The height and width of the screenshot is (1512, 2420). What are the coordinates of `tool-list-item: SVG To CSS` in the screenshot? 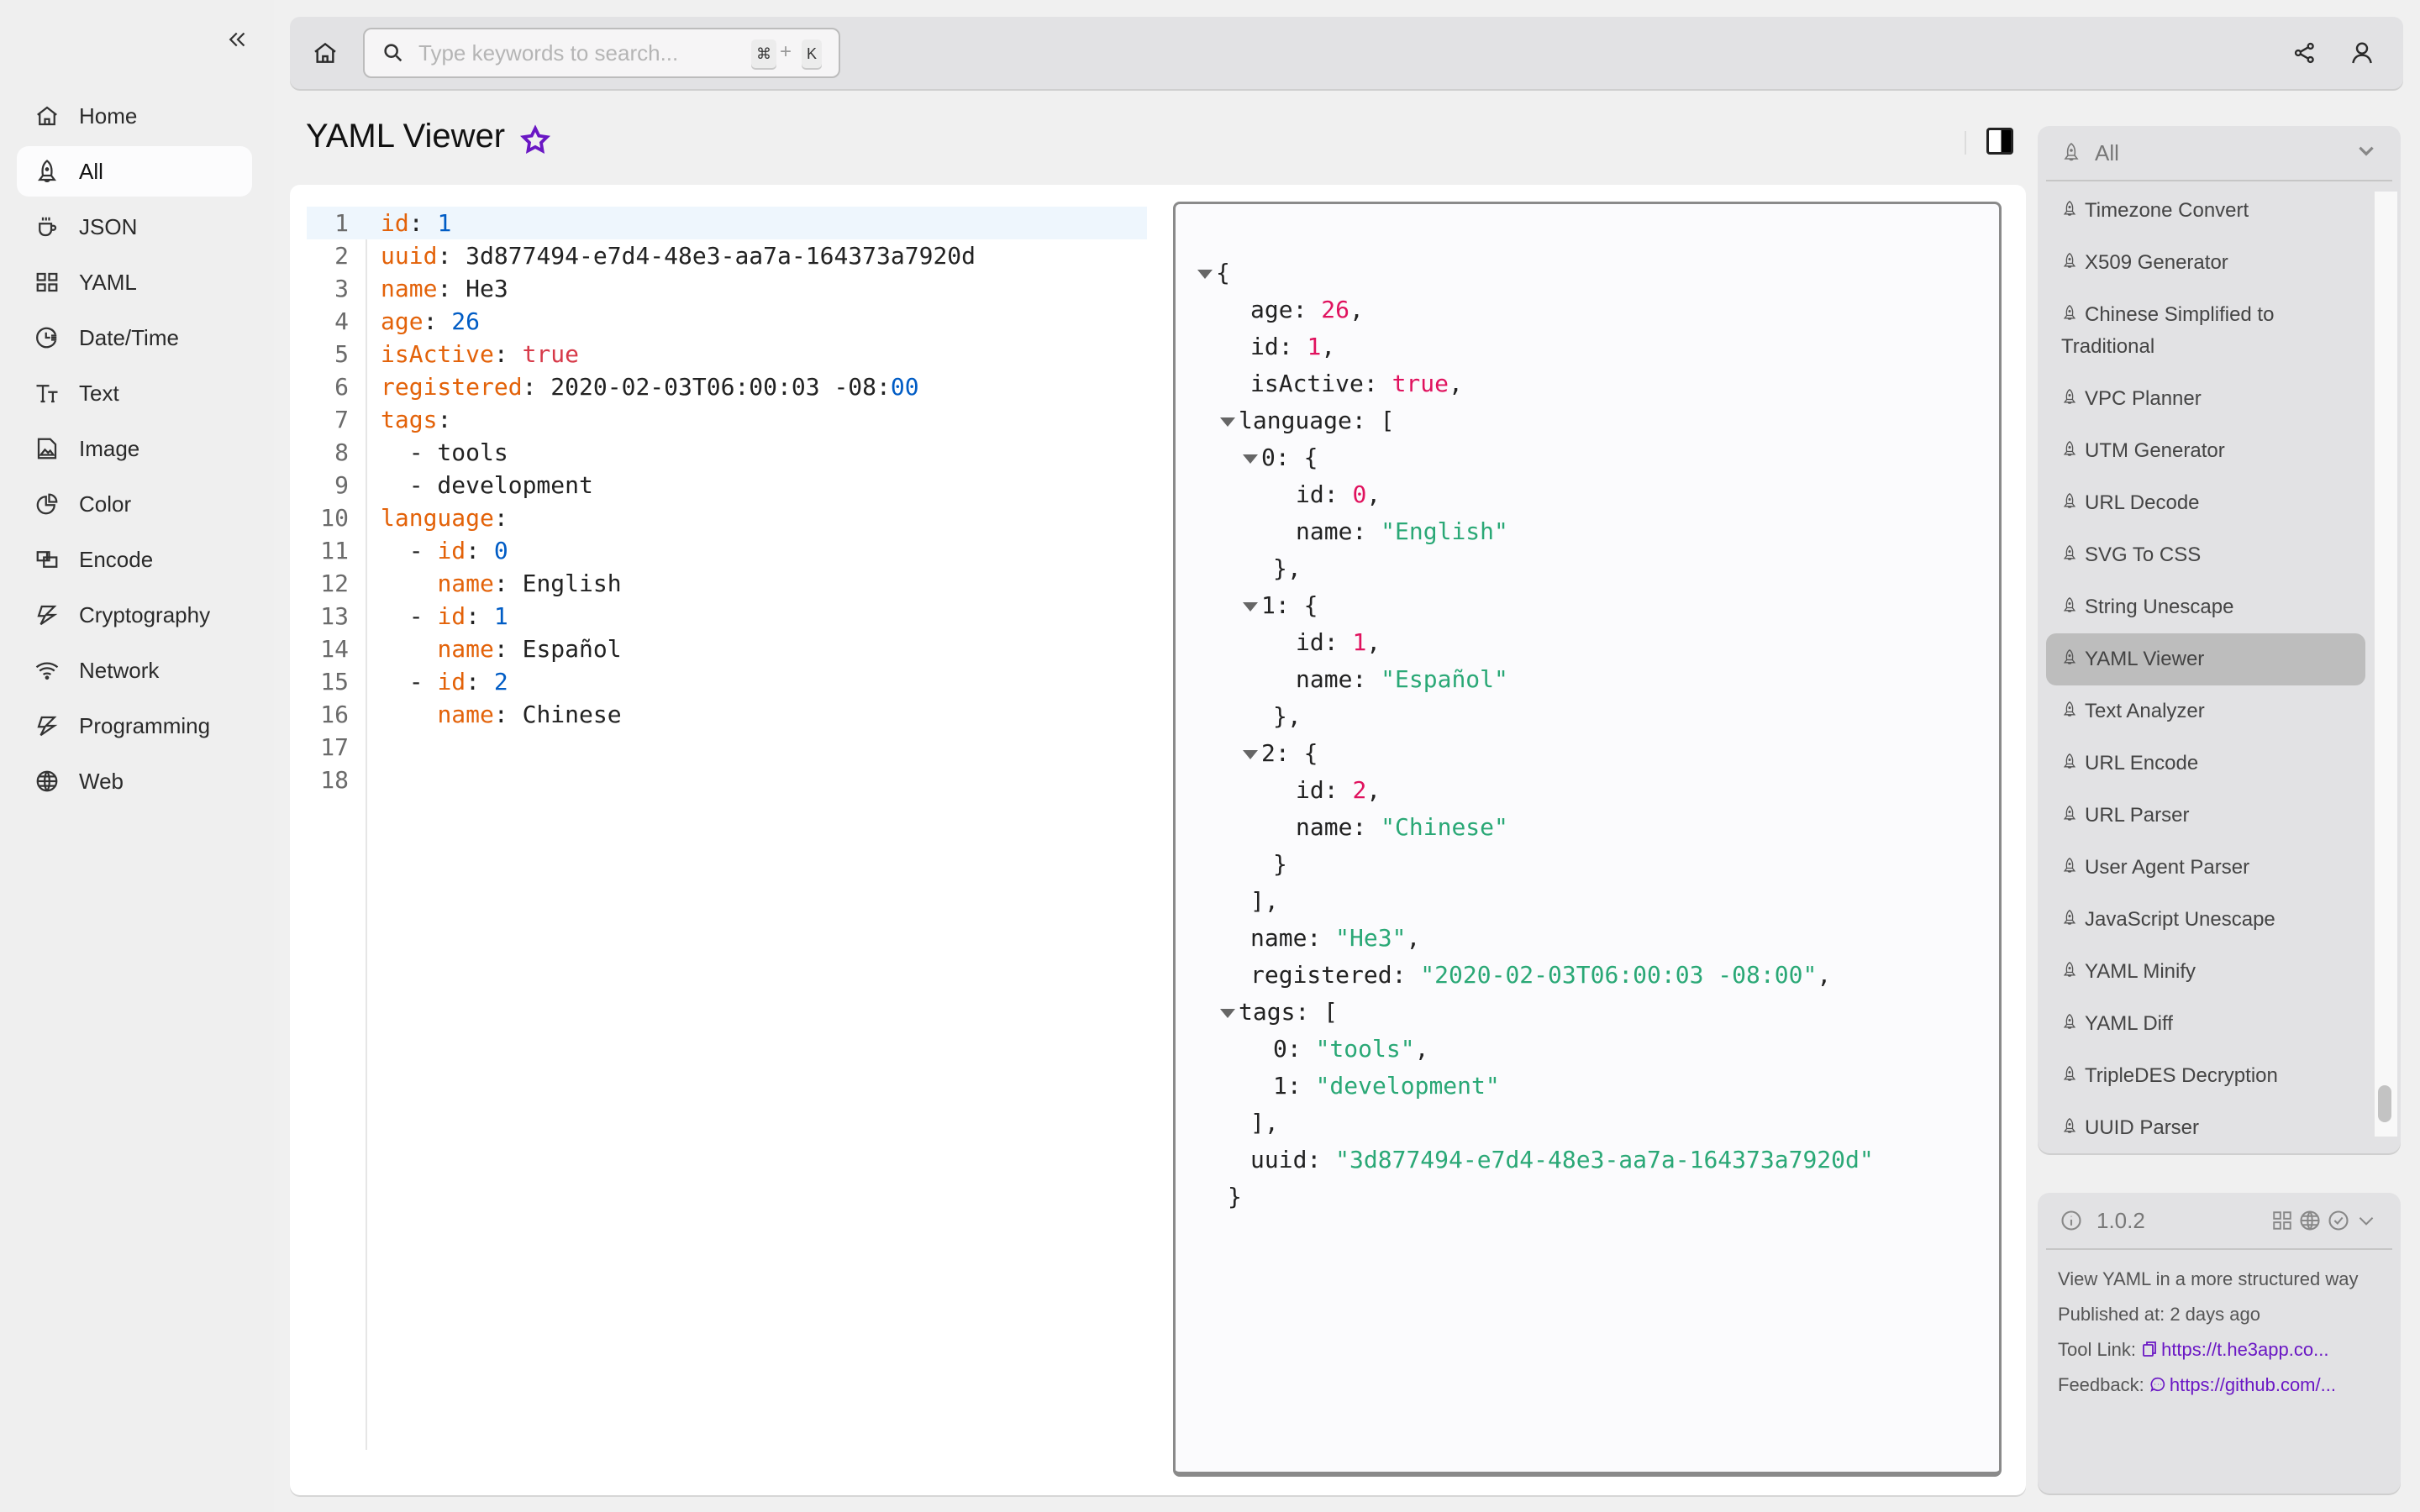 It's located at (2206, 555).